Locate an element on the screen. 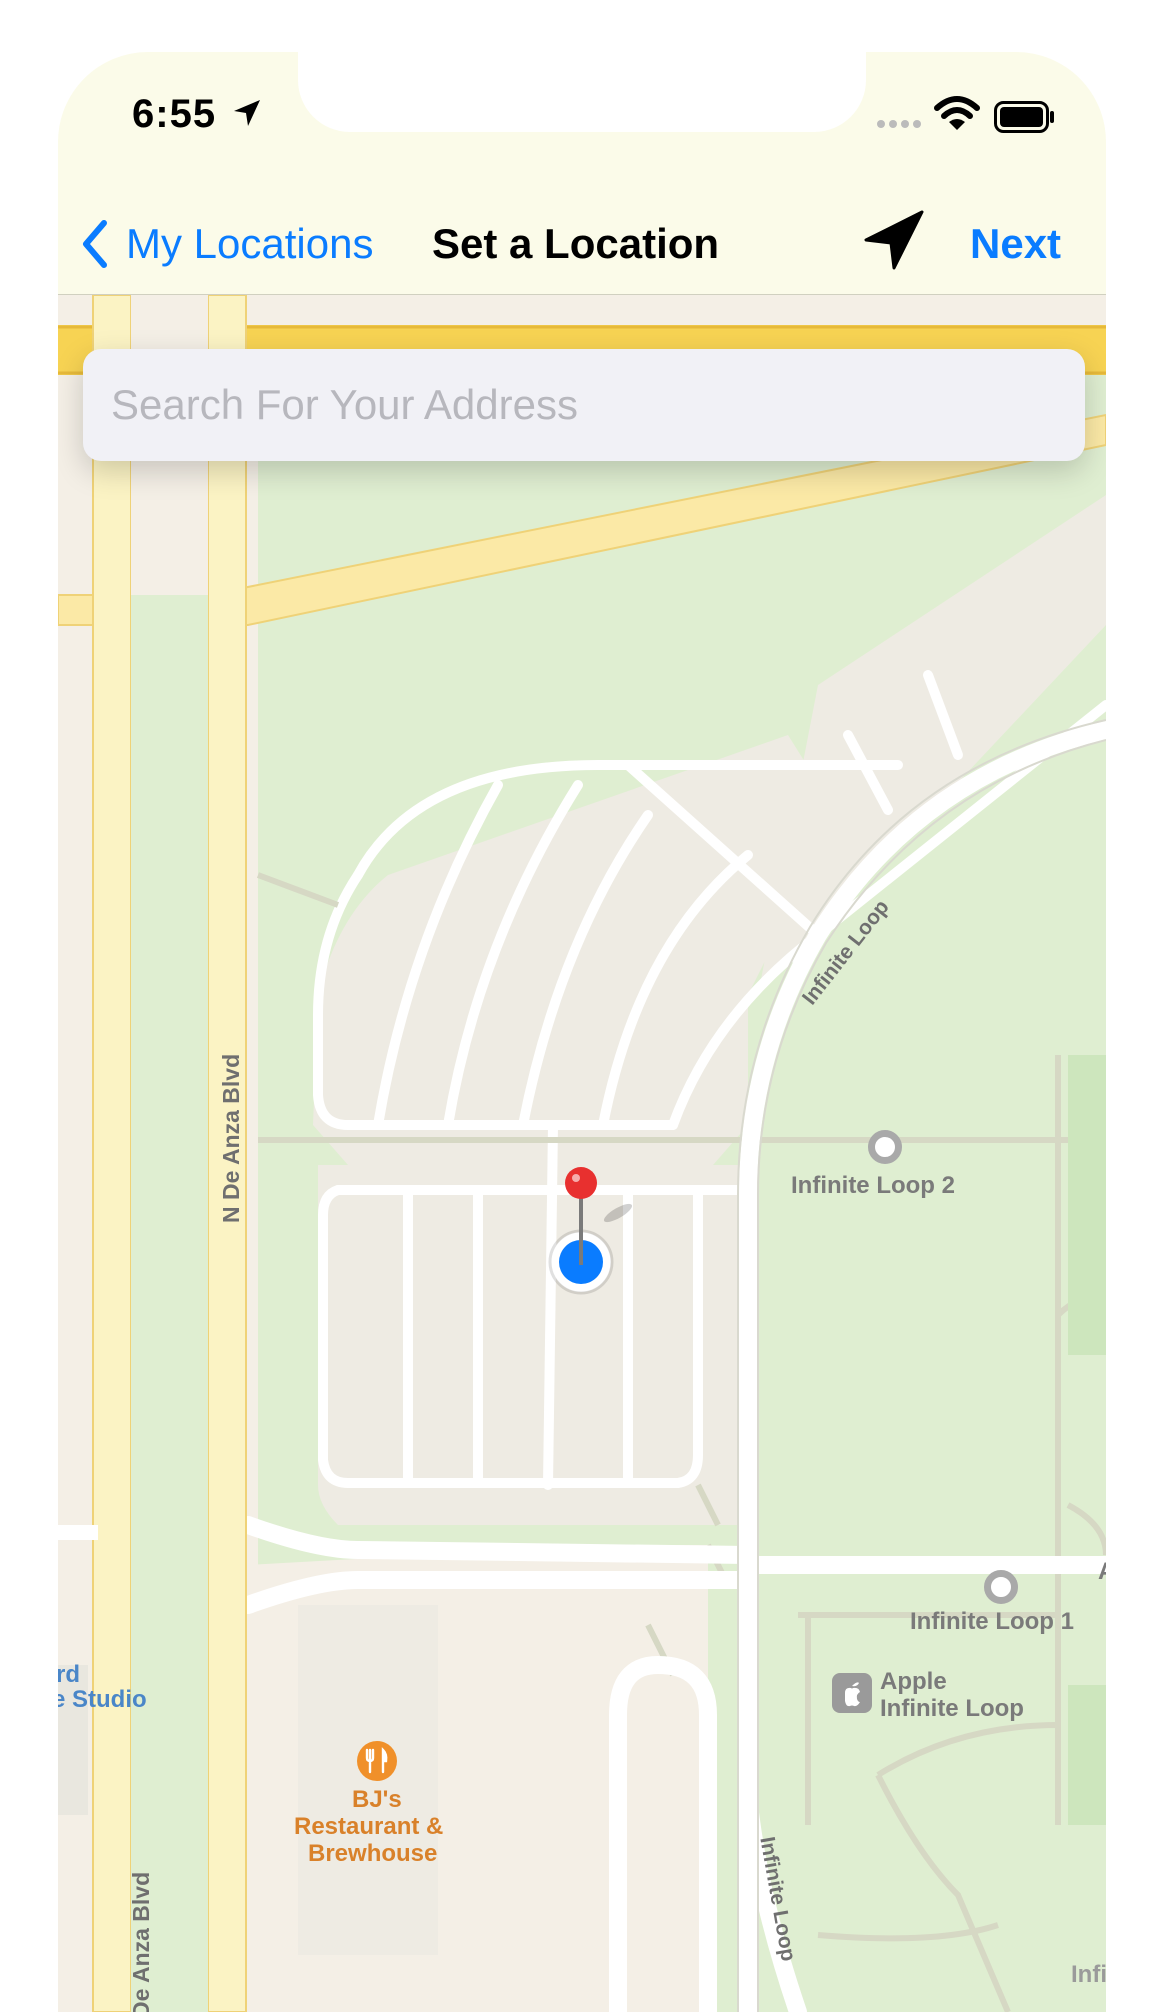 The height and width of the screenshot is (2012, 1162). battery-icon is located at coordinates (1024, 117).